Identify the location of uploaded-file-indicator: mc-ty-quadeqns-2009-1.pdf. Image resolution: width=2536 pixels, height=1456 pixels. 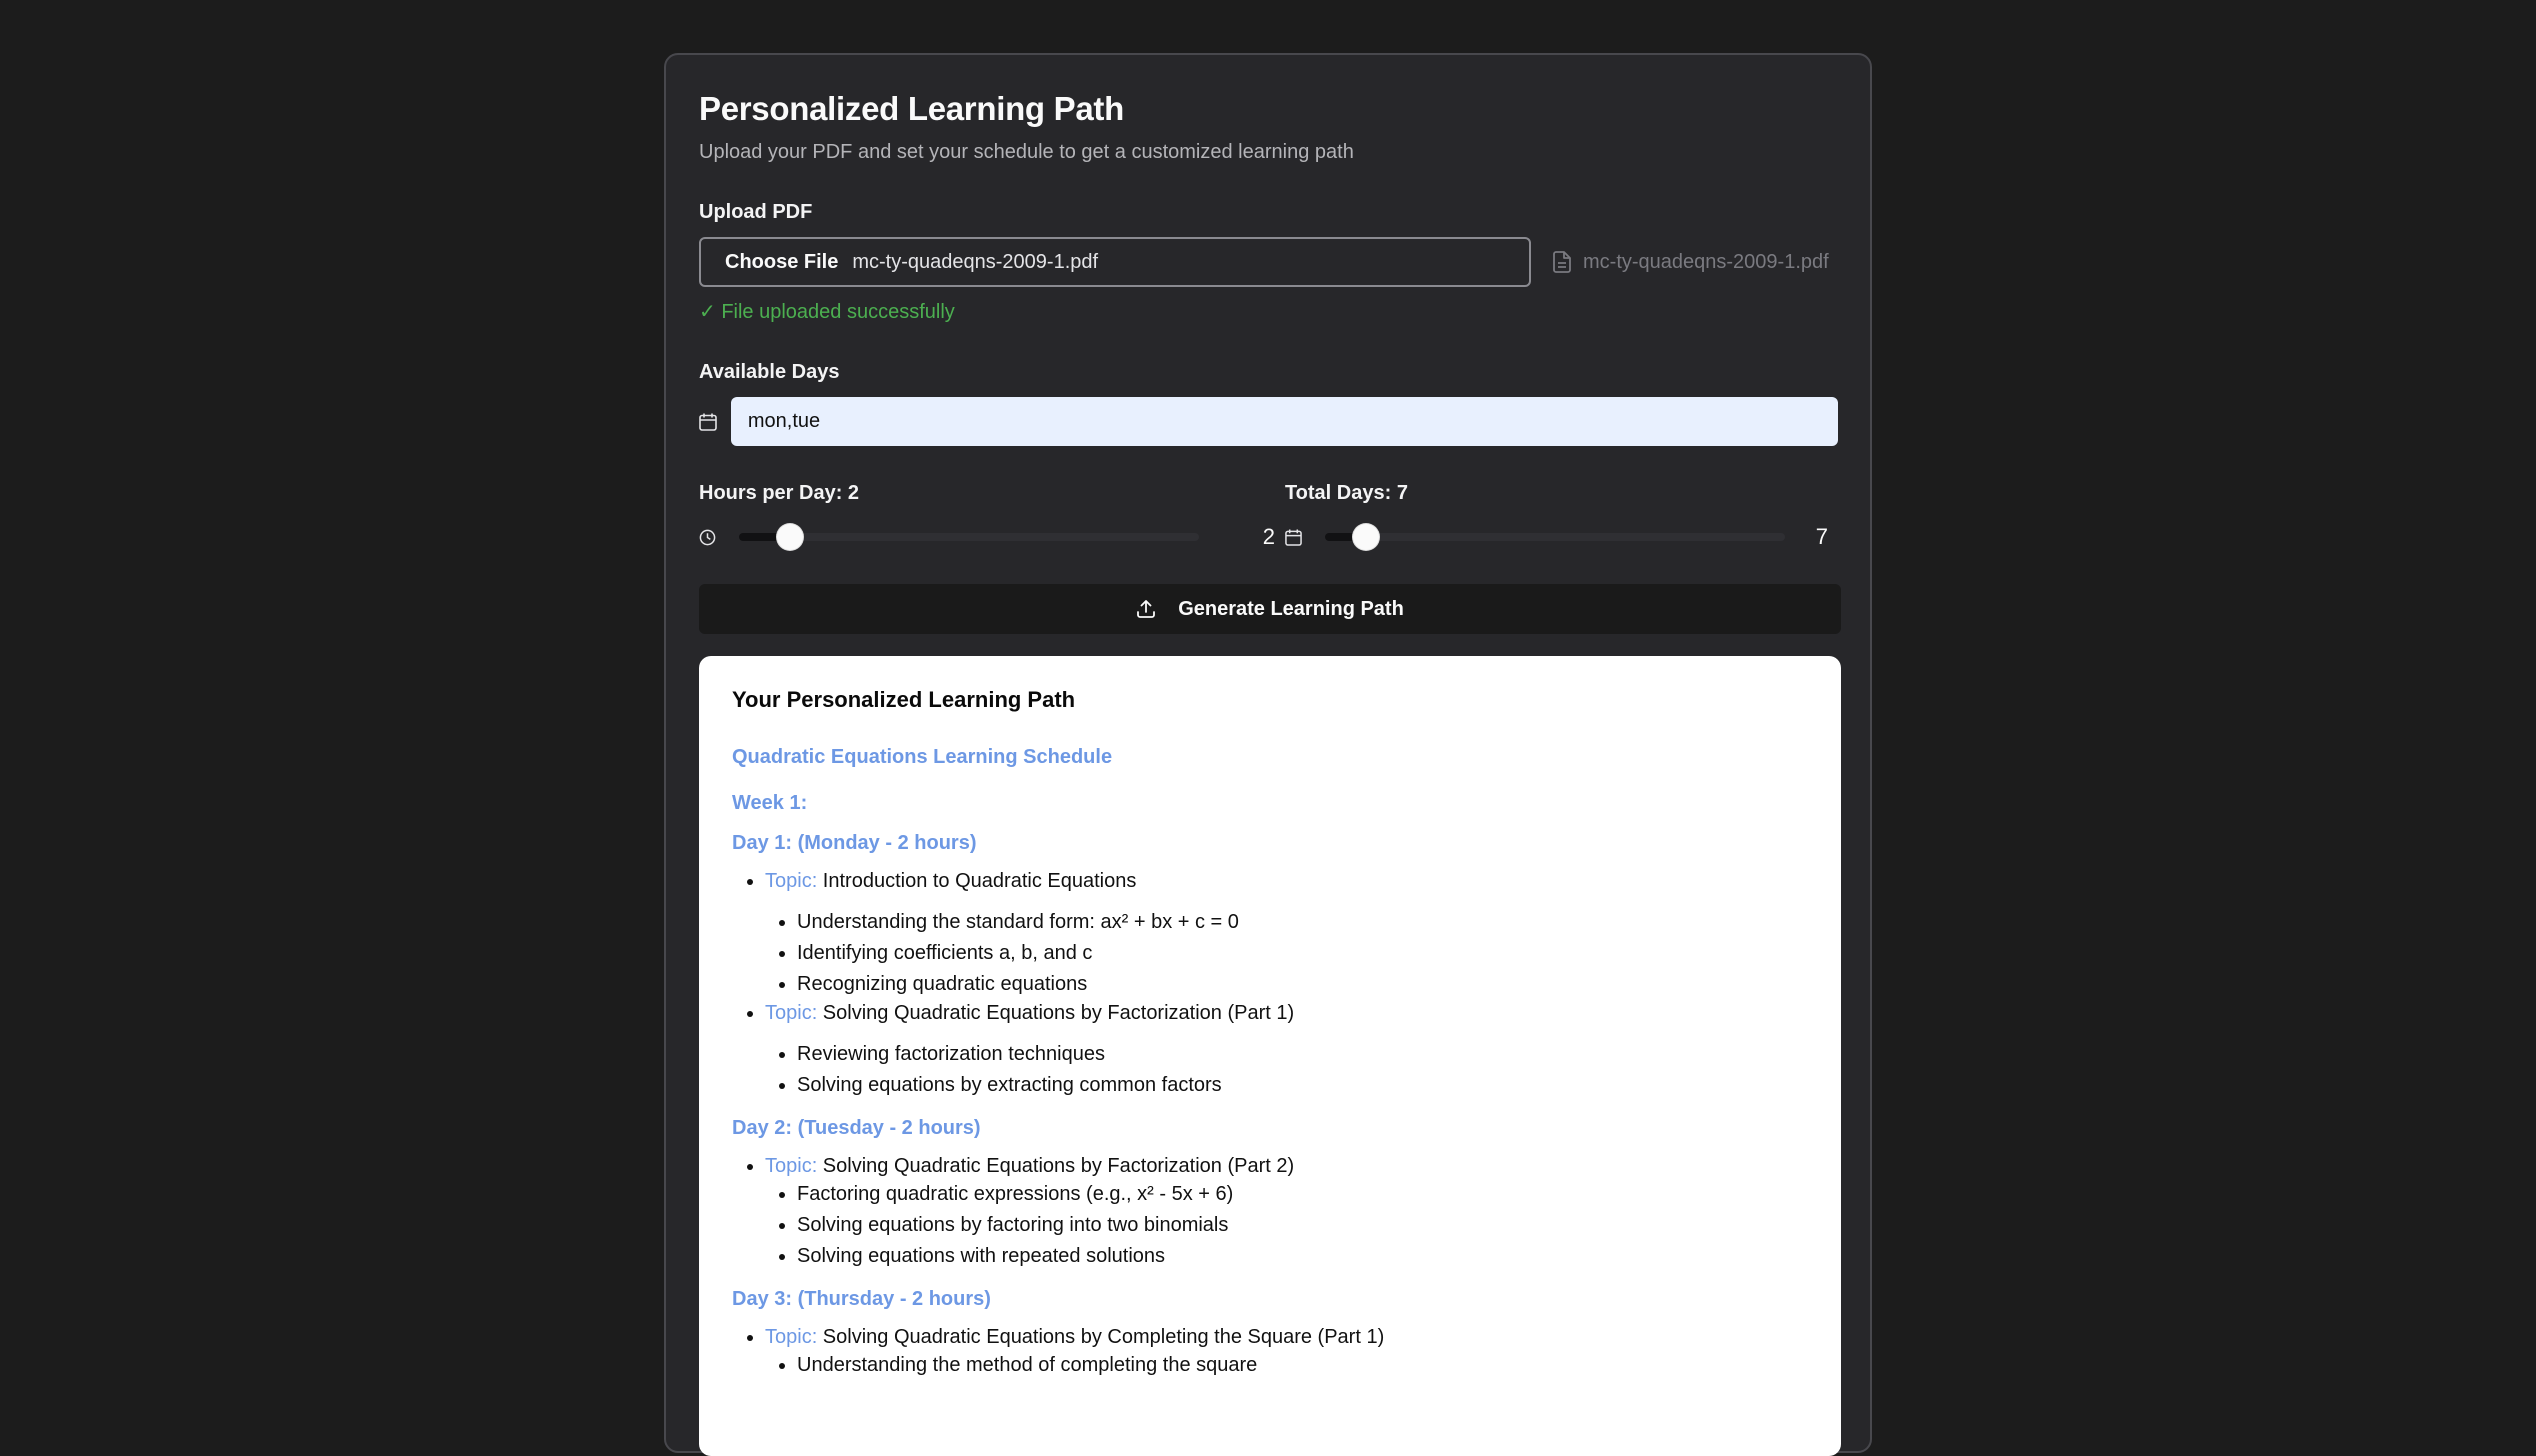
(1691, 262).